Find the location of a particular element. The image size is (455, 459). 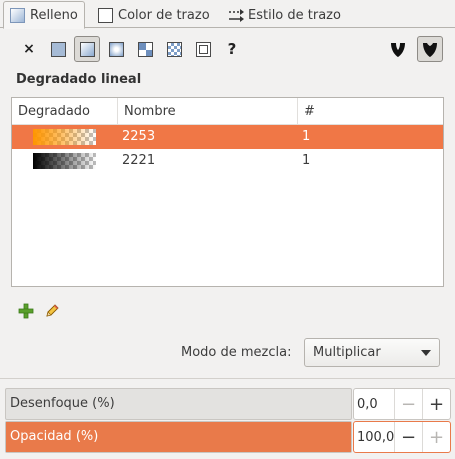

blur-decrement-button: − is located at coordinates (408, 404).